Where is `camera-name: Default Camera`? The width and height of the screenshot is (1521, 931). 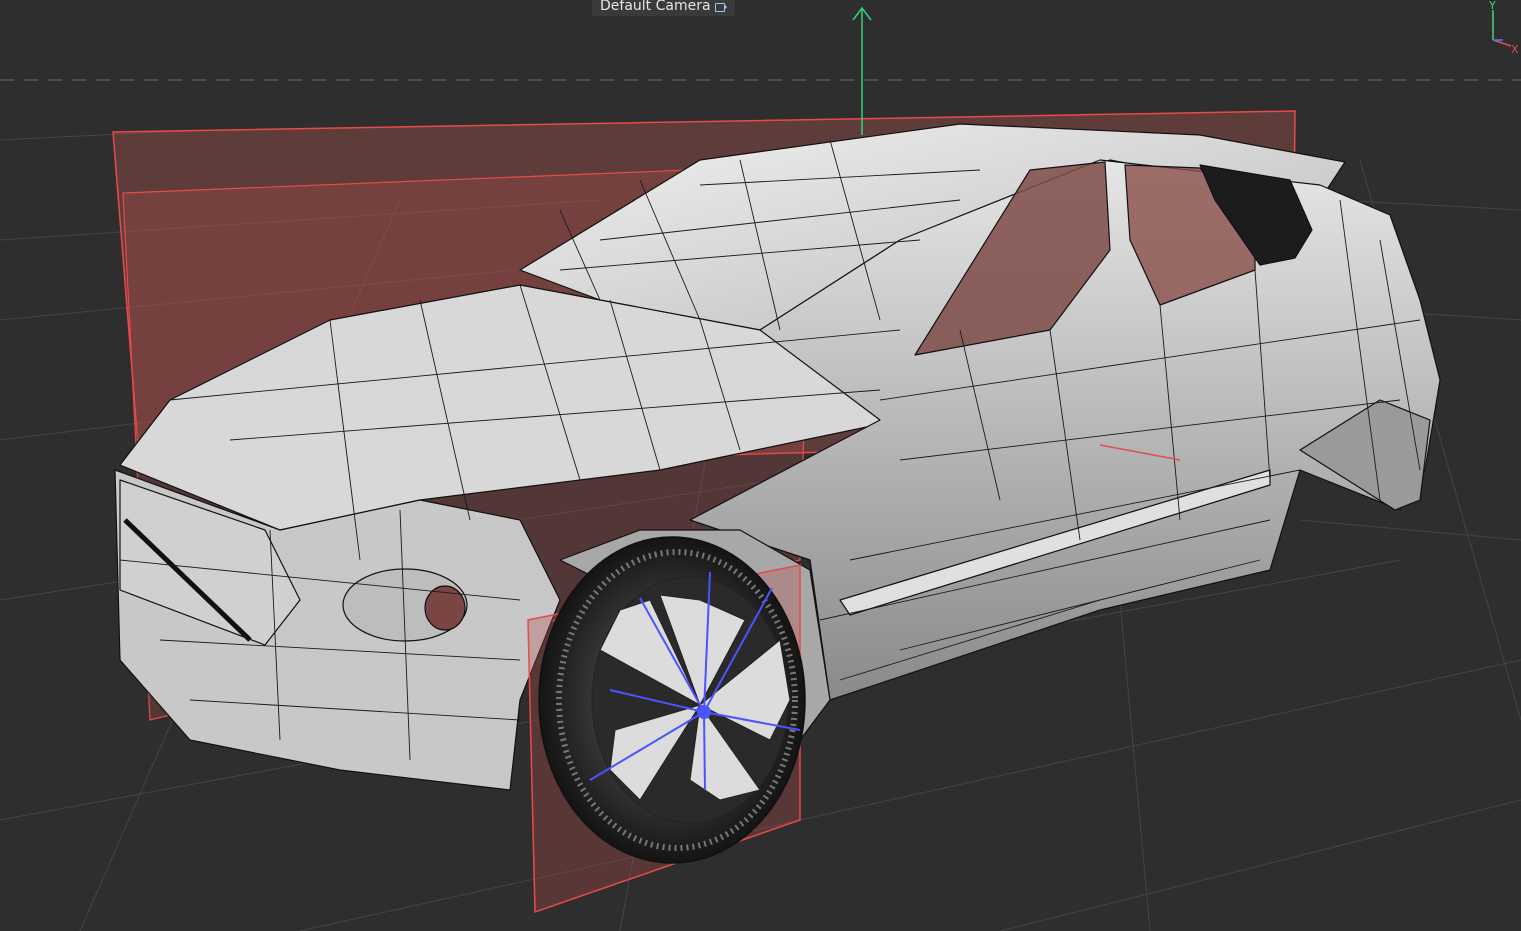 camera-name: Default Camera is located at coordinates (655, 7).